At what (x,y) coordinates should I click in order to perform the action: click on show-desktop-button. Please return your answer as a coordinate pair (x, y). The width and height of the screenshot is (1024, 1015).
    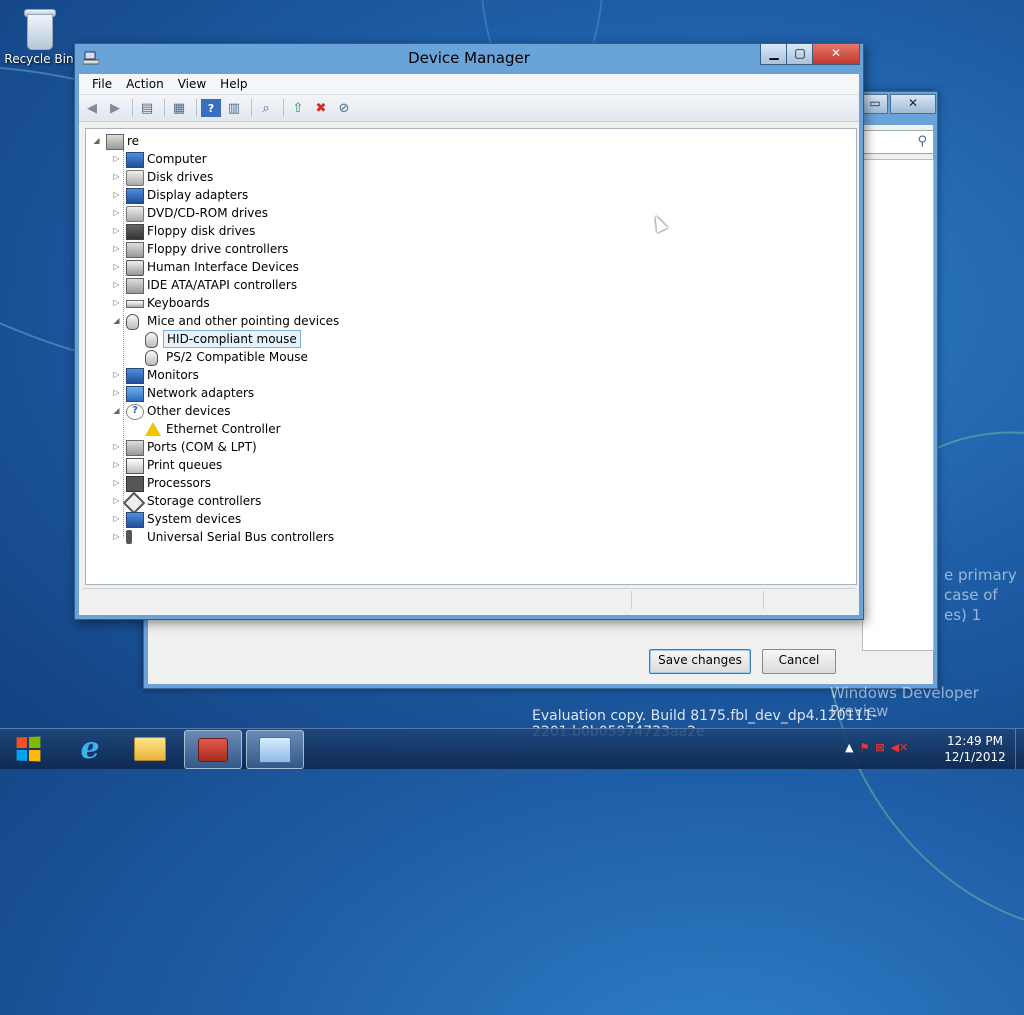
    Looking at the image, I should click on (1019, 749).